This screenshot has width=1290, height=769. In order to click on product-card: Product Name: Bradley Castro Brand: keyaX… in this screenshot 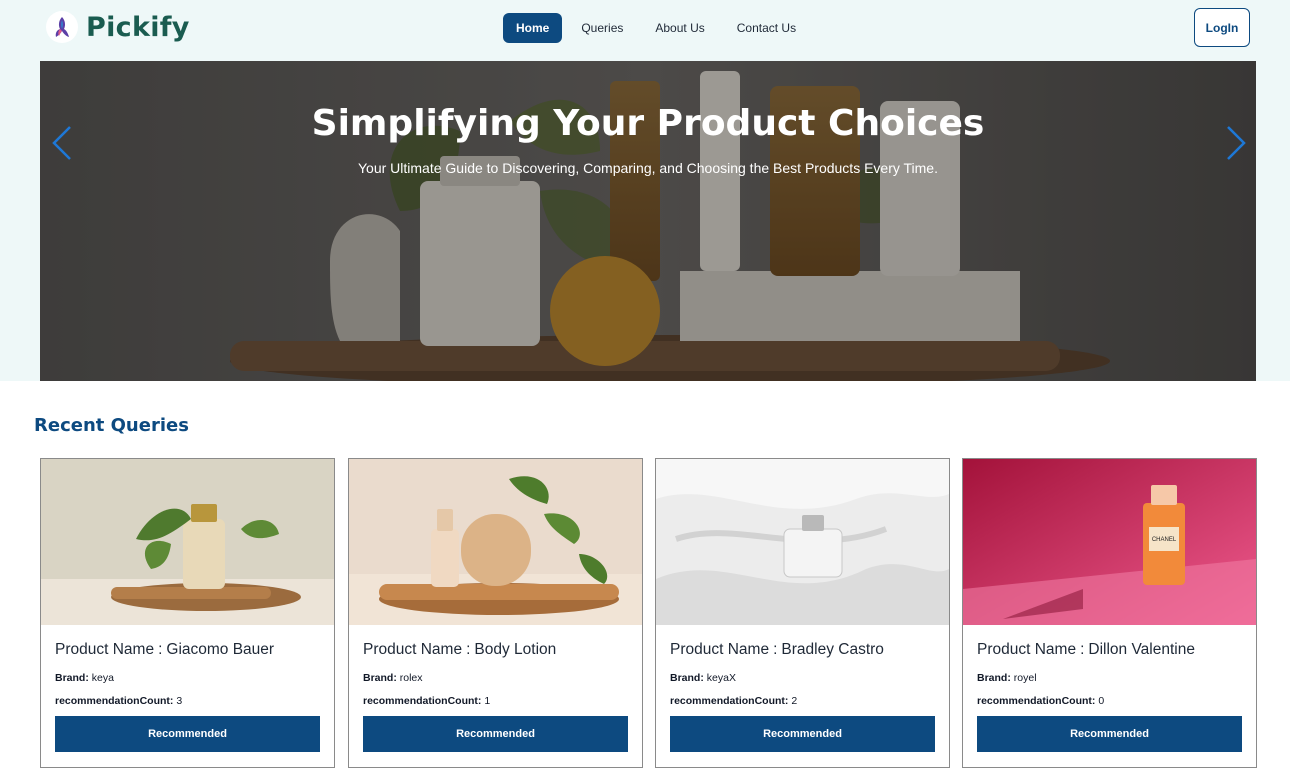, I will do `click(802, 613)`.